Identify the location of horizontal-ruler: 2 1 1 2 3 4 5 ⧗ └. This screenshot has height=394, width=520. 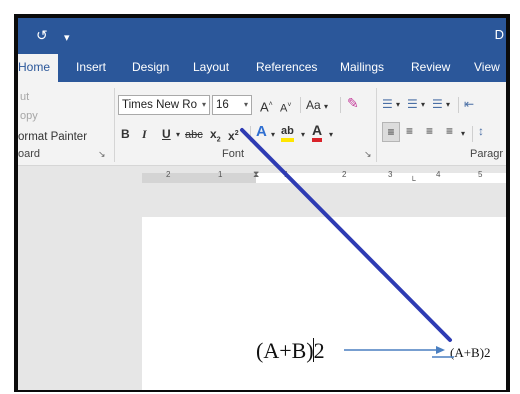
(262, 177).